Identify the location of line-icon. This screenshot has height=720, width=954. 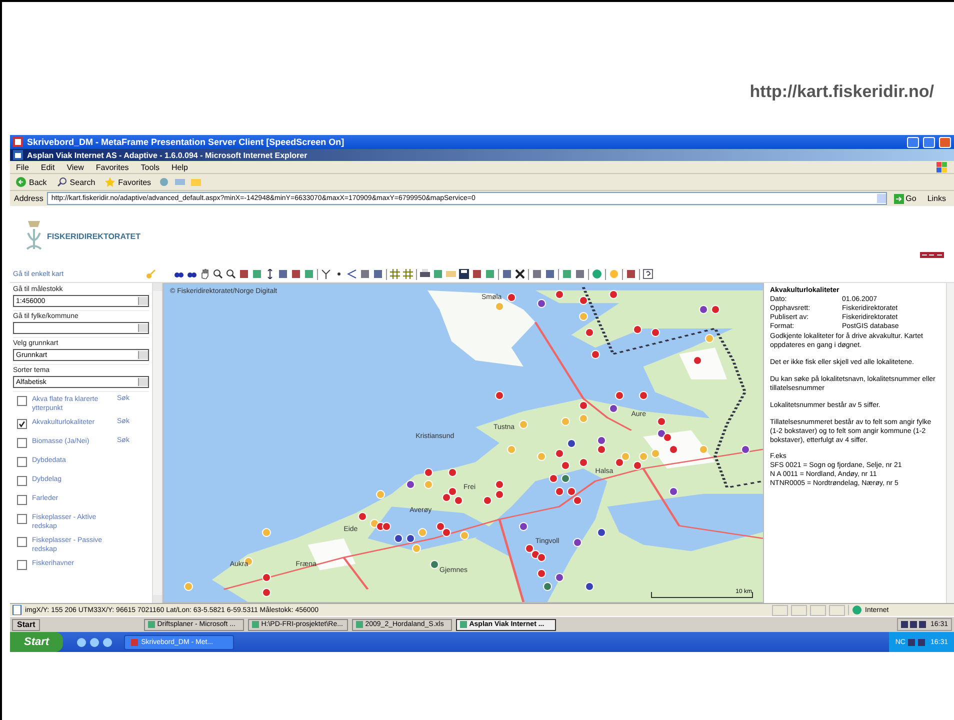
(352, 274).